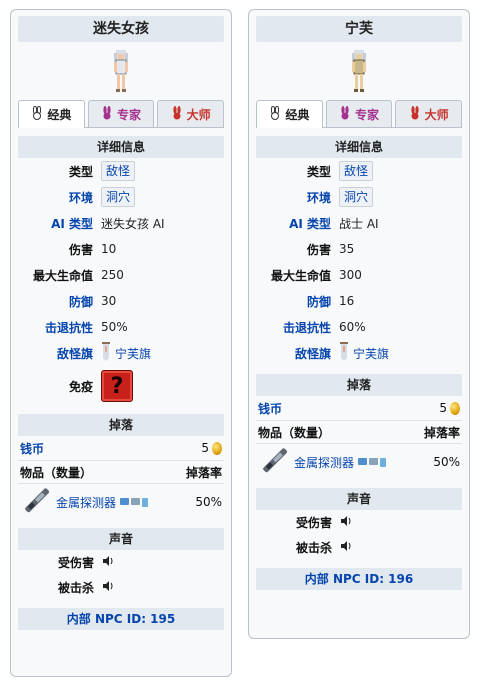  I want to click on row-banner: 敌怪旗 宁芙旗, so click(121, 353).